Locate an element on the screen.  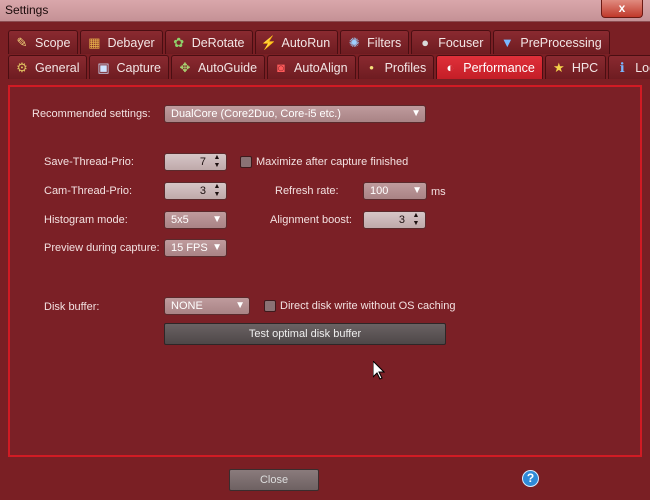
mouse-cursor-icon is located at coordinates (379, 370).